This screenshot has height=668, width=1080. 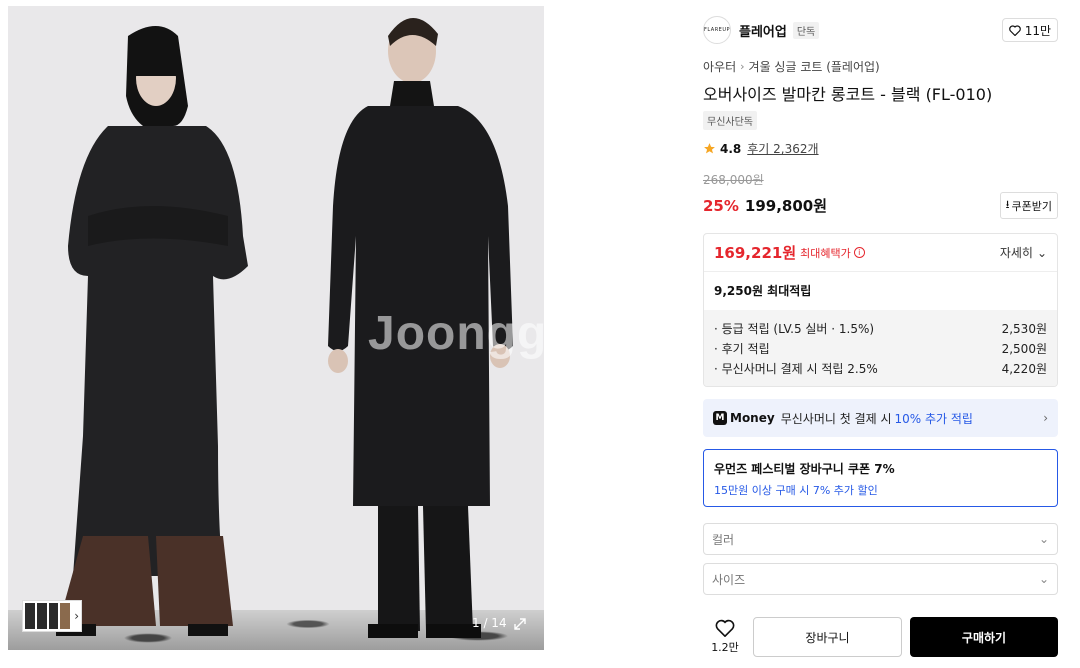 I want to click on star-icon, so click(x=709, y=148).